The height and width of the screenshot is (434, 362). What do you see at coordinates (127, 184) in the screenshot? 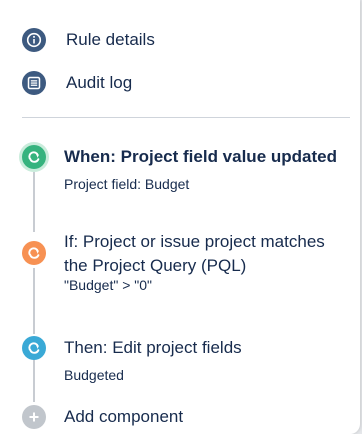
I see `trigger-subtitle: Project field: Budget` at bounding box center [127, 184].